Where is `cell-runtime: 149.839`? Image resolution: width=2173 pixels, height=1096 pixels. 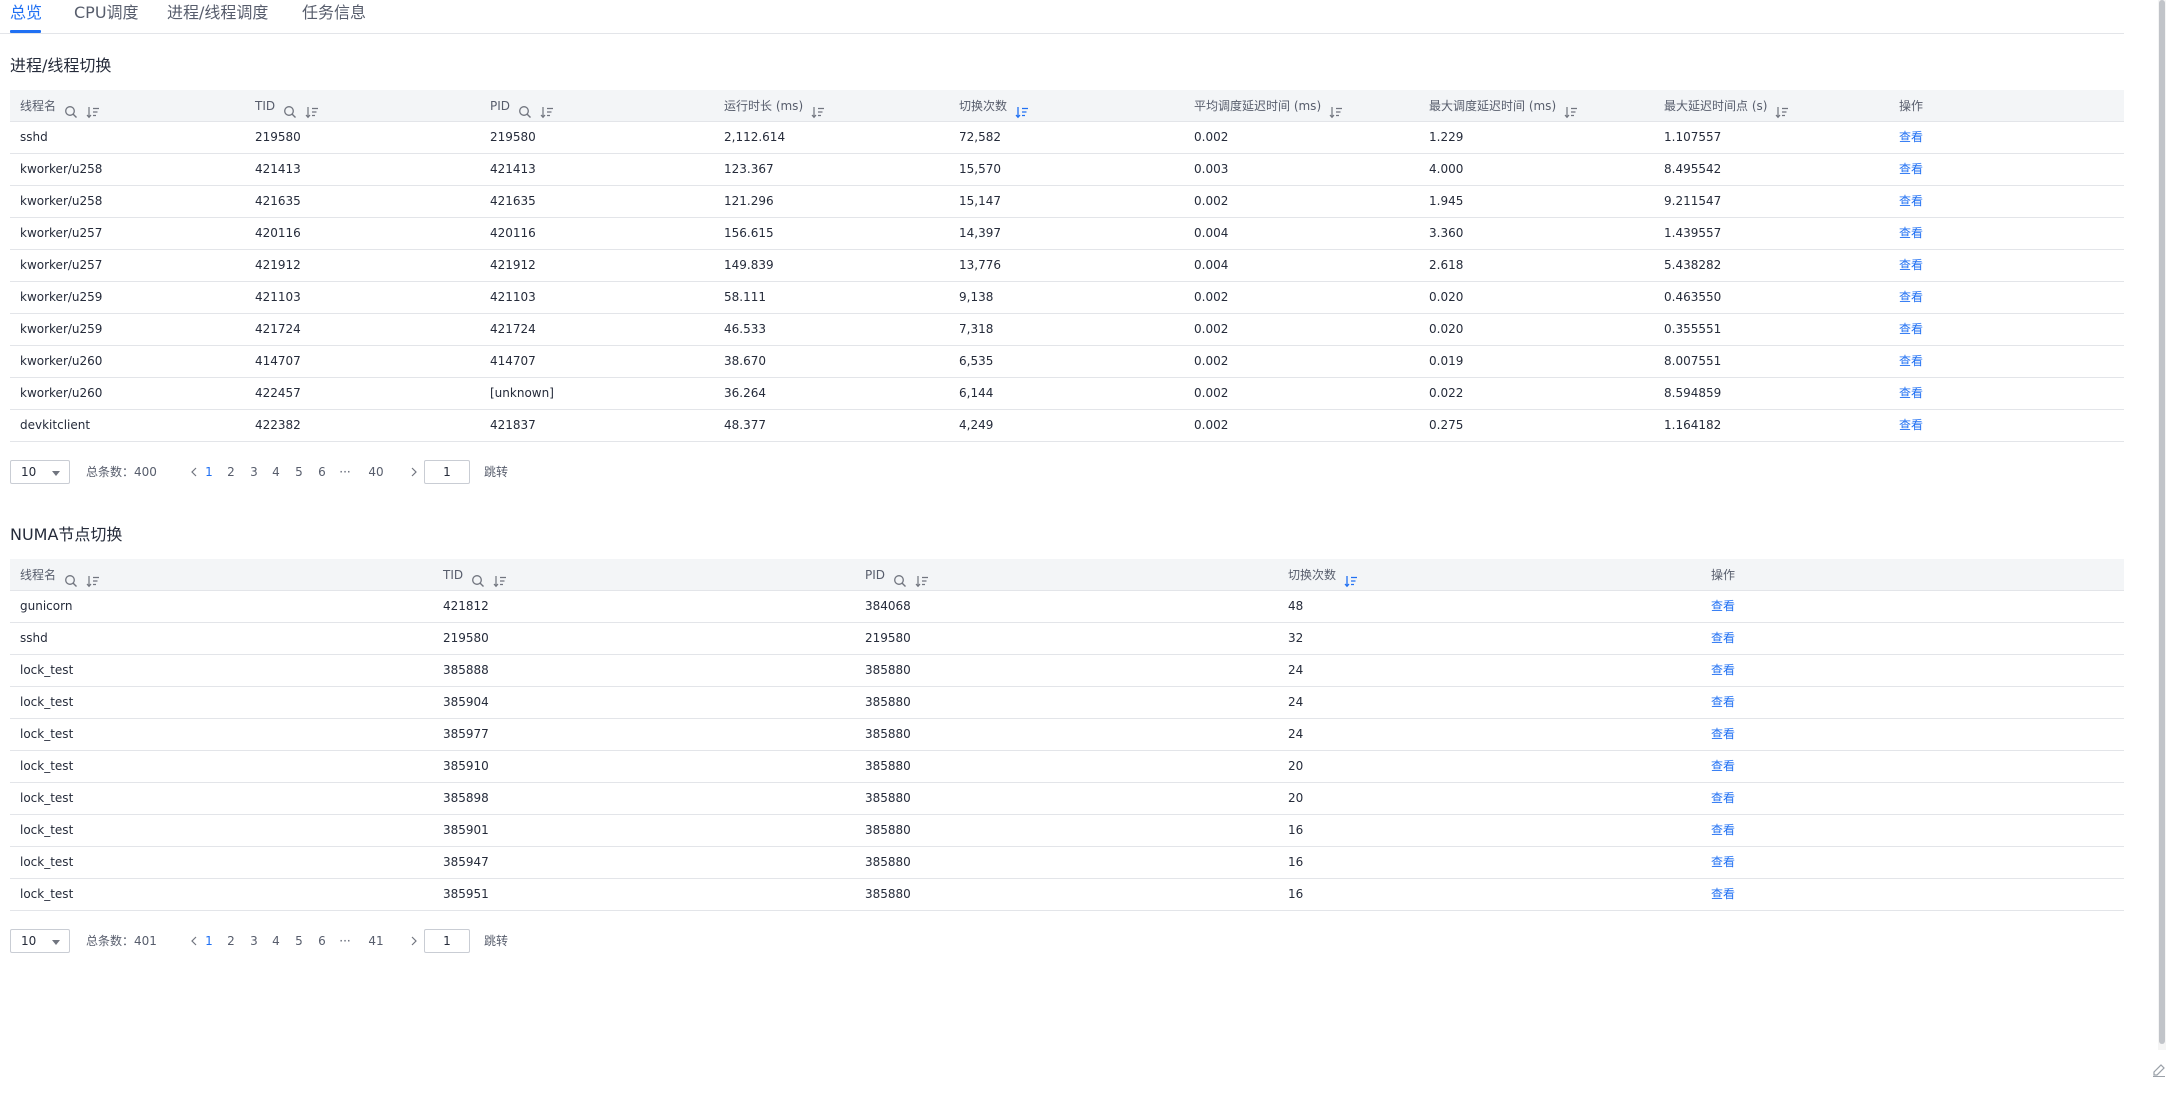 cell-runtime: 149.839 is located at coordinates (749, 265).